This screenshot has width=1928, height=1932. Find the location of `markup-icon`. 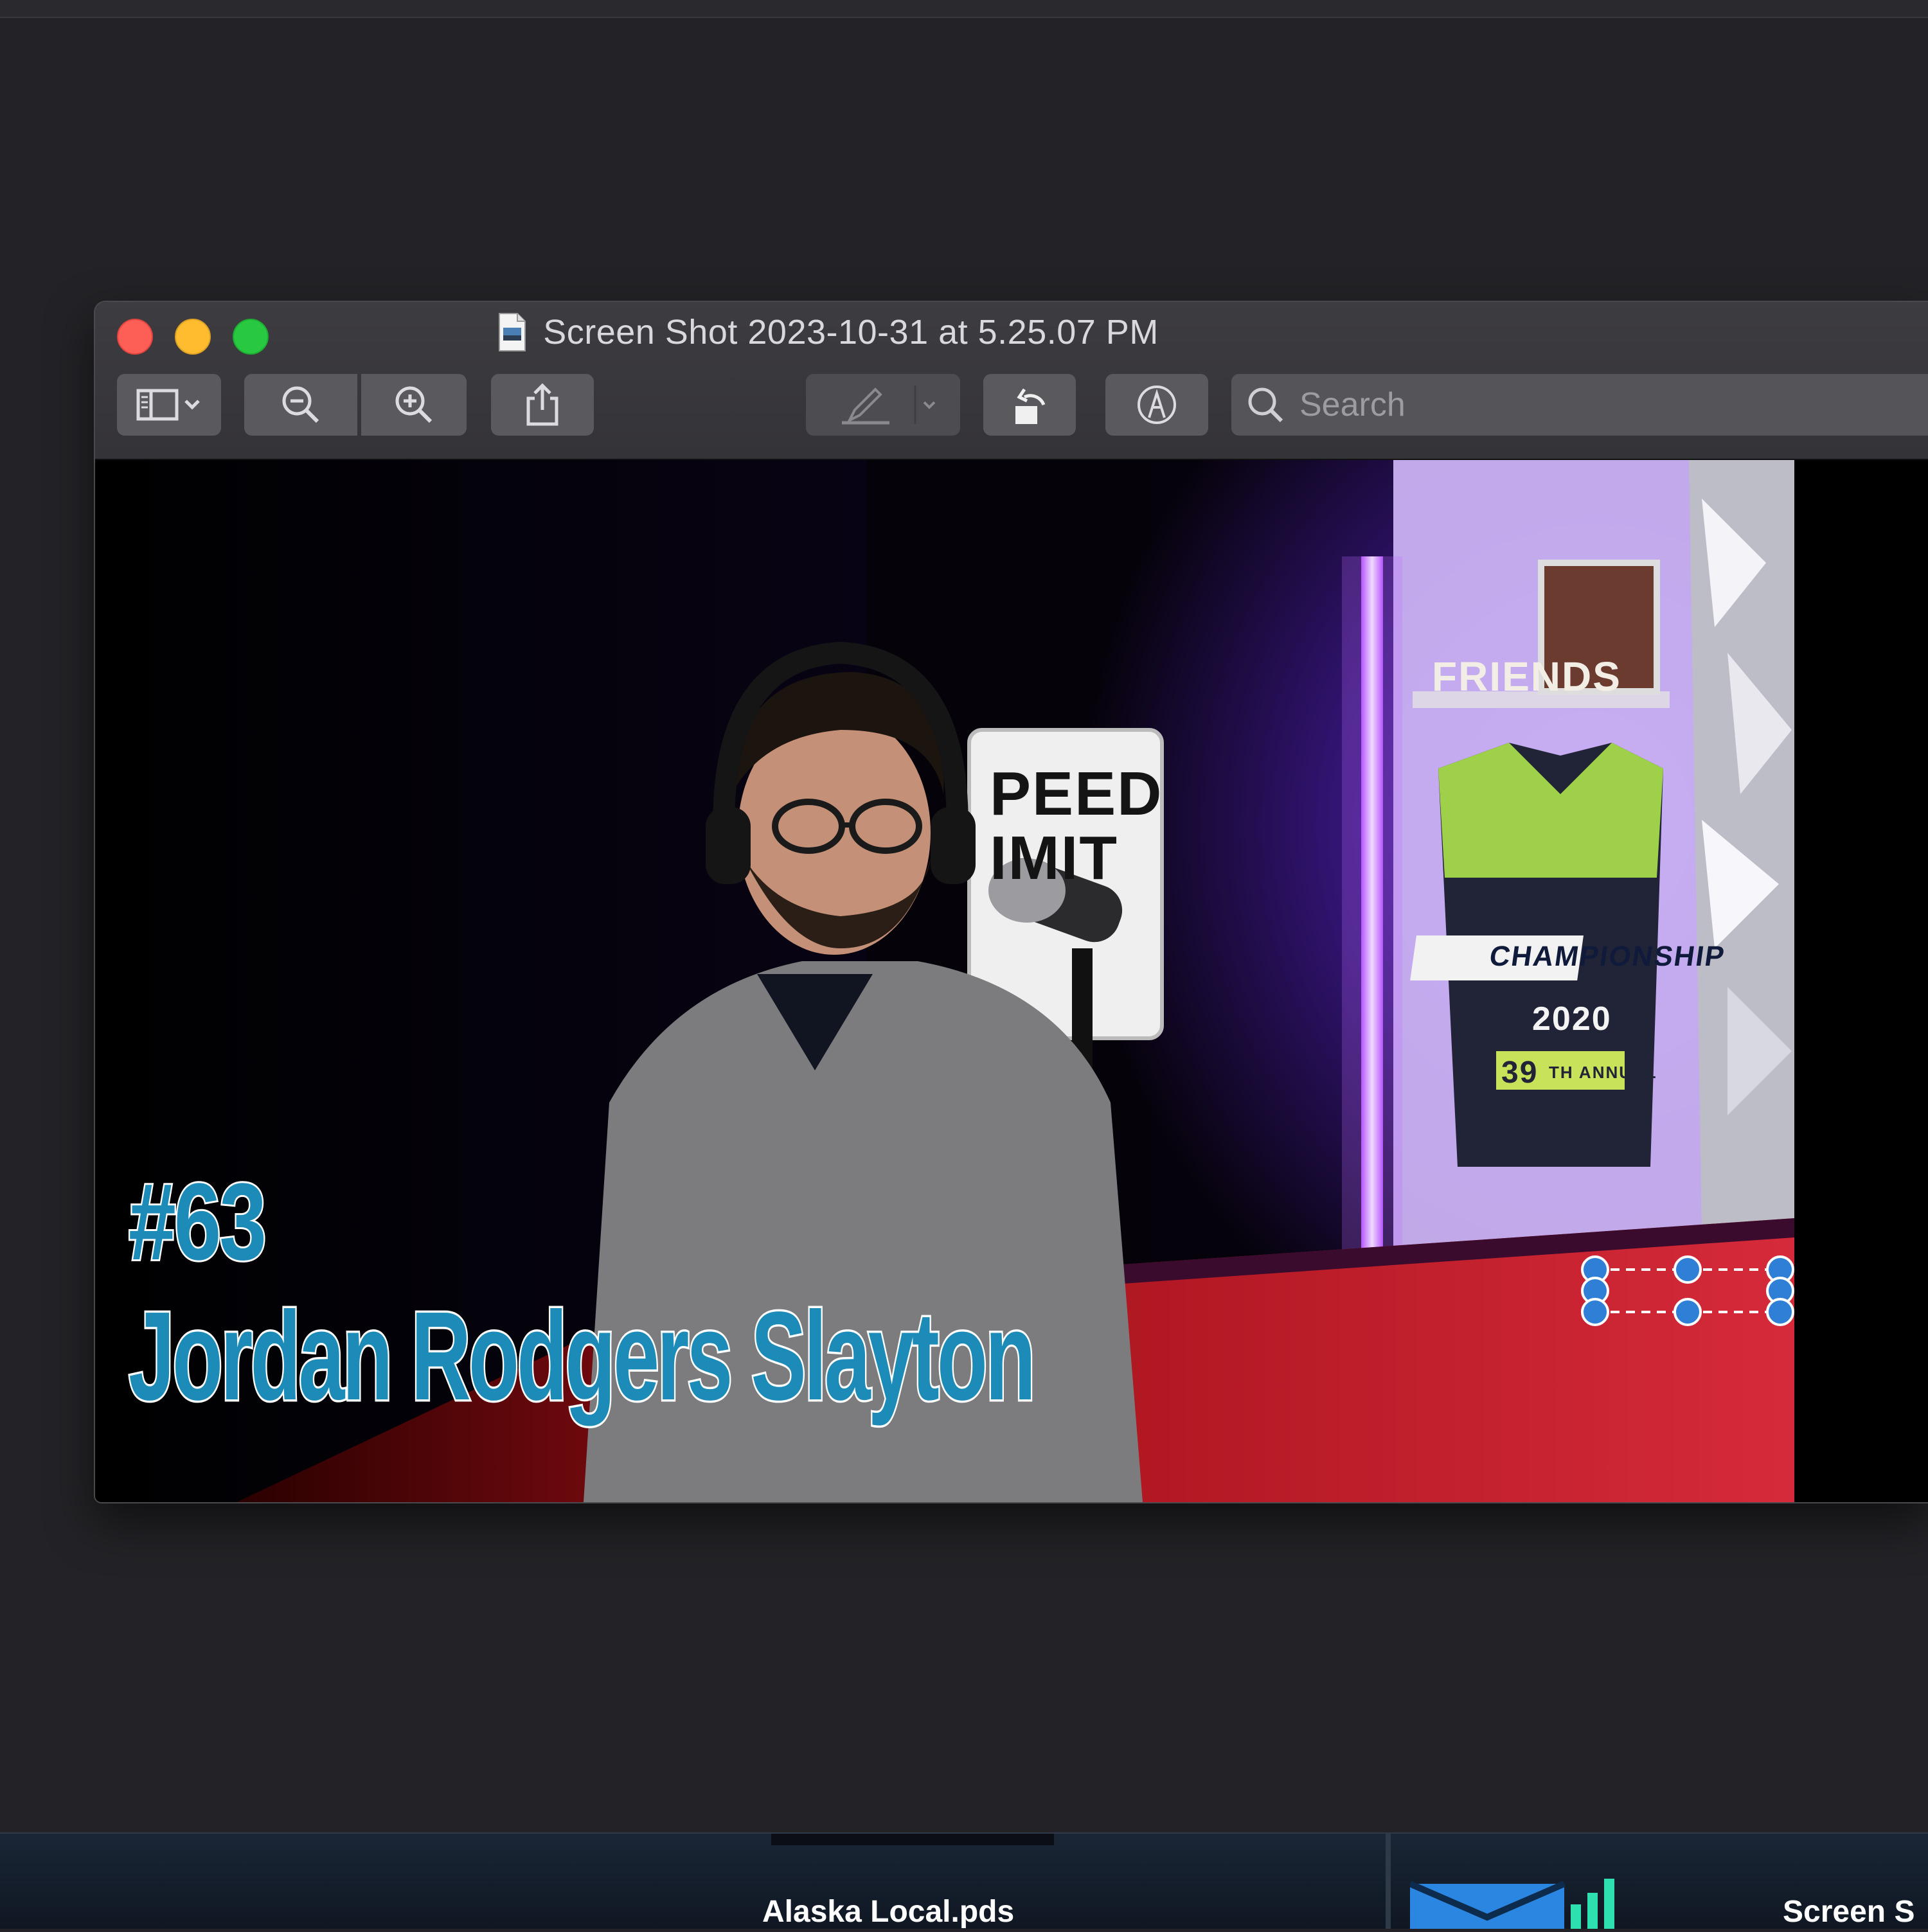

markup-icon is located at coordinates (1157, 405).